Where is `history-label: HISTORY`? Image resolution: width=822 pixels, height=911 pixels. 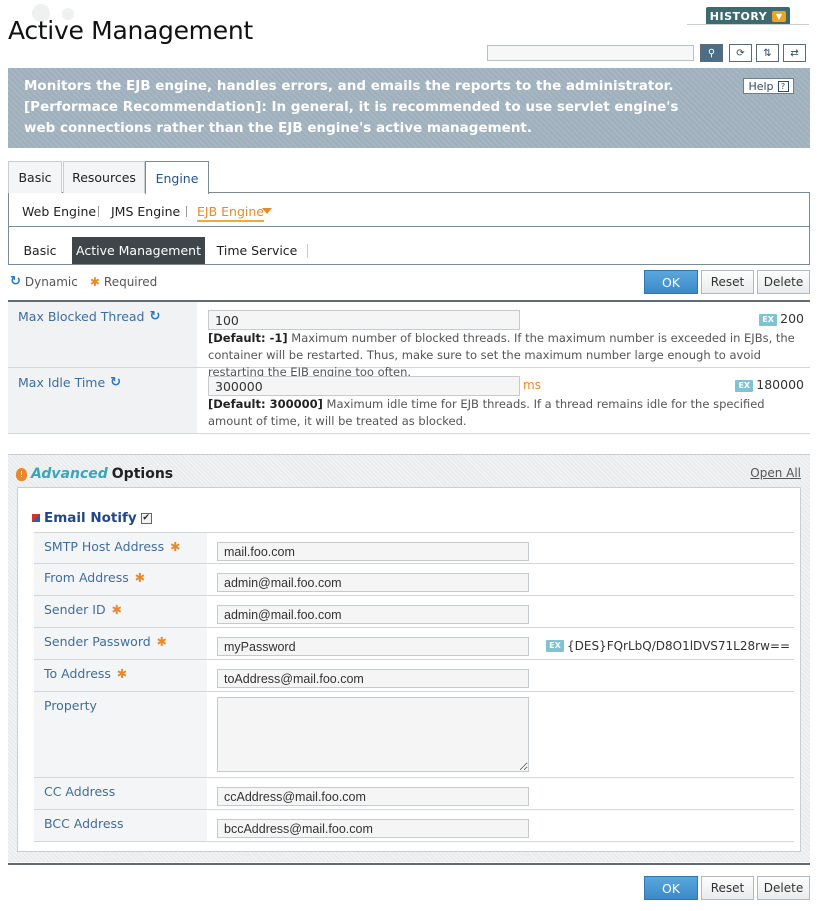 history-label: HISTORY is located at coordinates (738, 16).